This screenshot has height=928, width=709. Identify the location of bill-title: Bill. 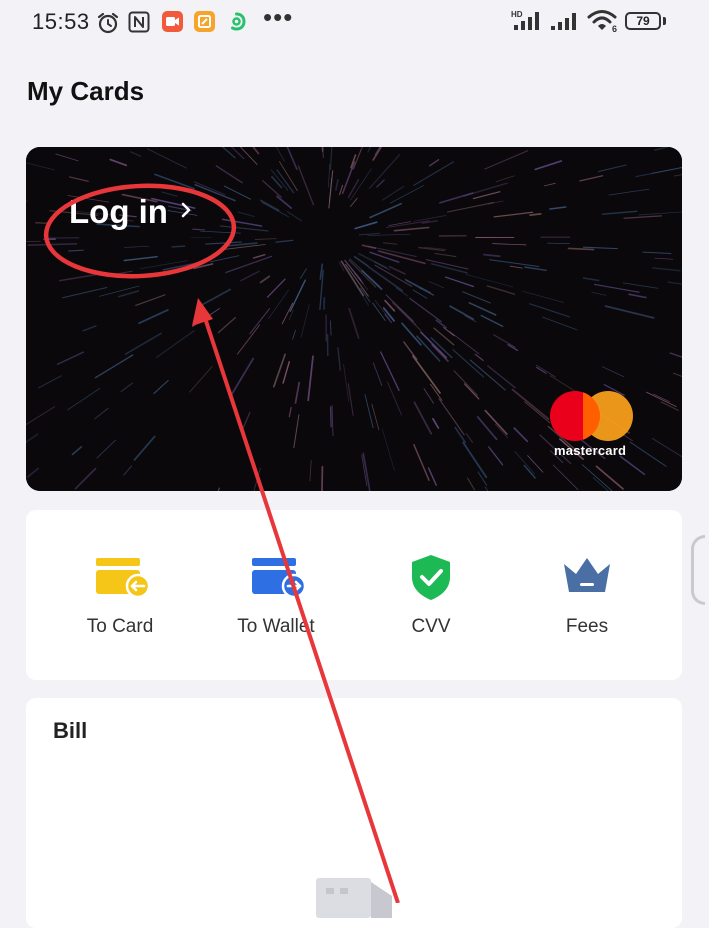
(70, 731).